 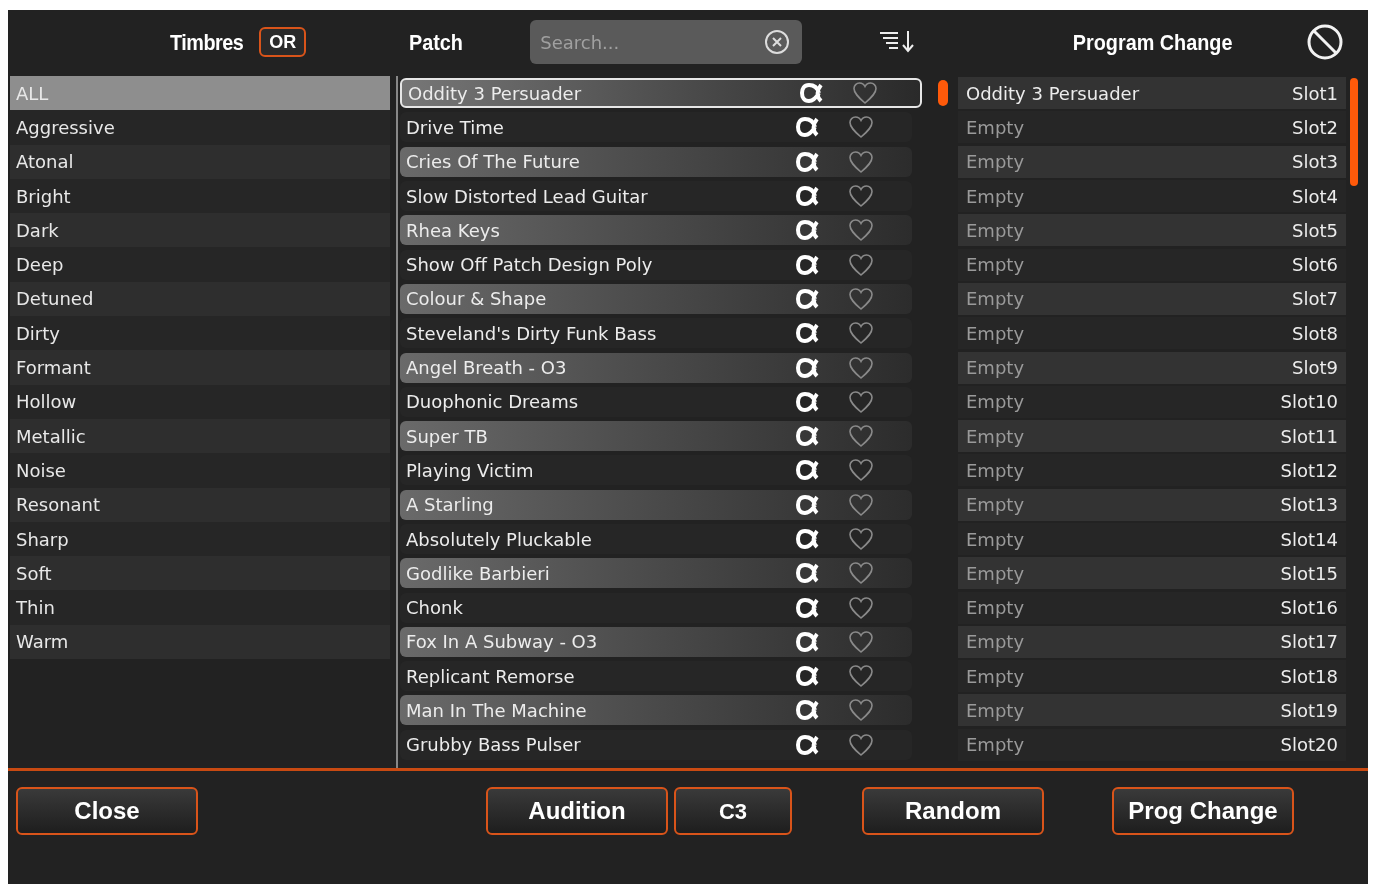 I want to click on patch-row: Oddity 3 Persuader, so click(x=661, y=93).